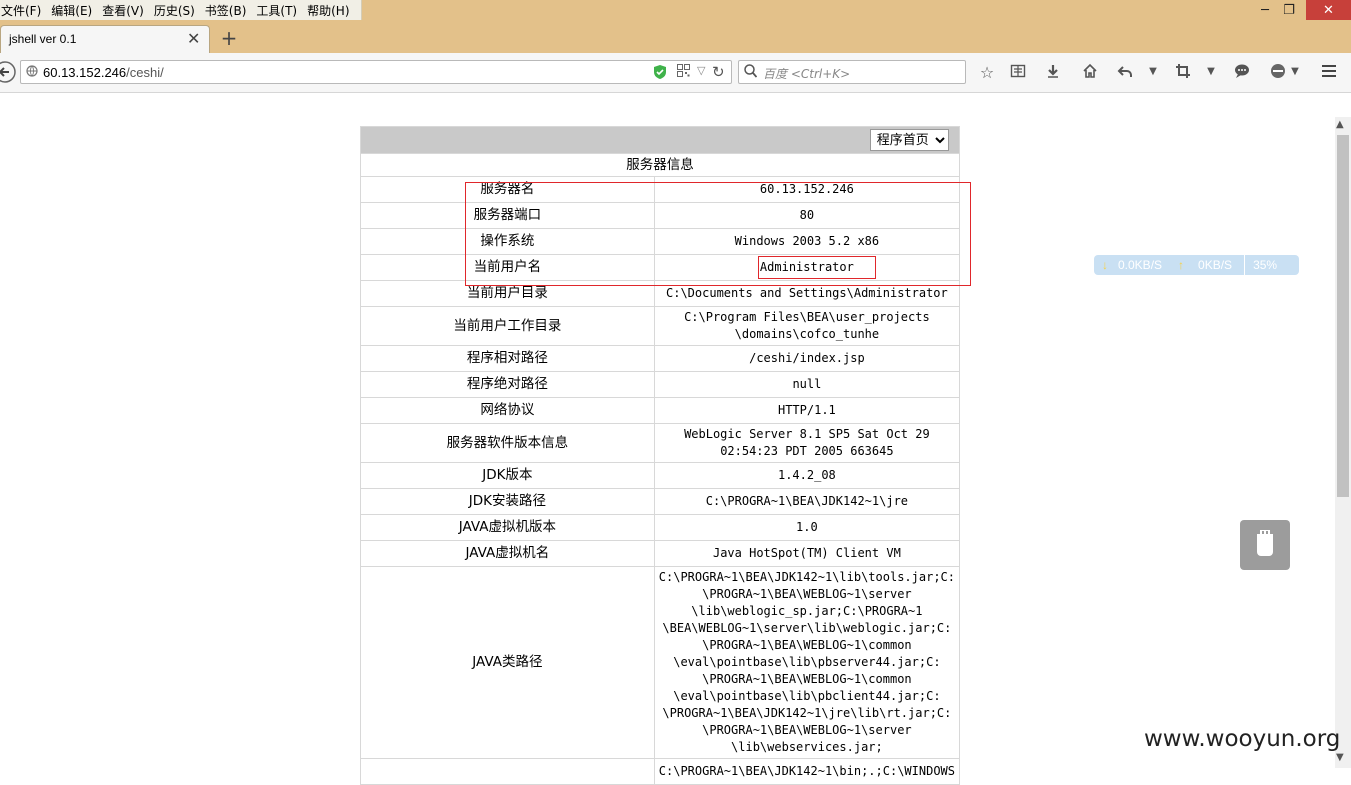 The image size is (1351, 785). What do you see at coordinates (71, 10) in the screenshot?
I see `menu-item: 编辑(E)` at bounding box center [71, 10].